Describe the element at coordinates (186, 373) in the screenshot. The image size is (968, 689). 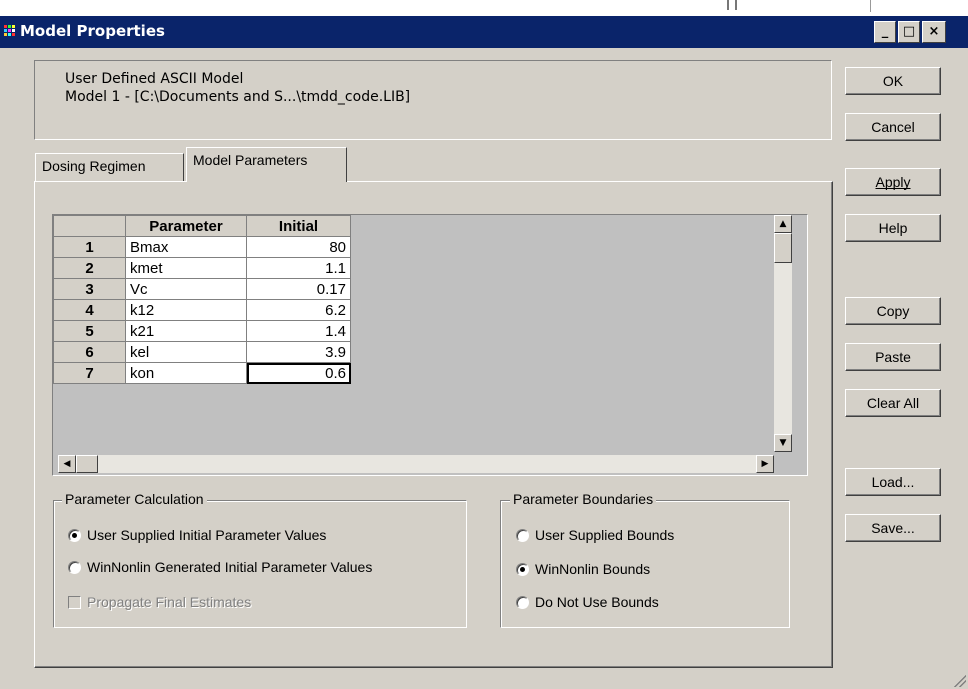
I see `parameter-cell: kon` at that location.